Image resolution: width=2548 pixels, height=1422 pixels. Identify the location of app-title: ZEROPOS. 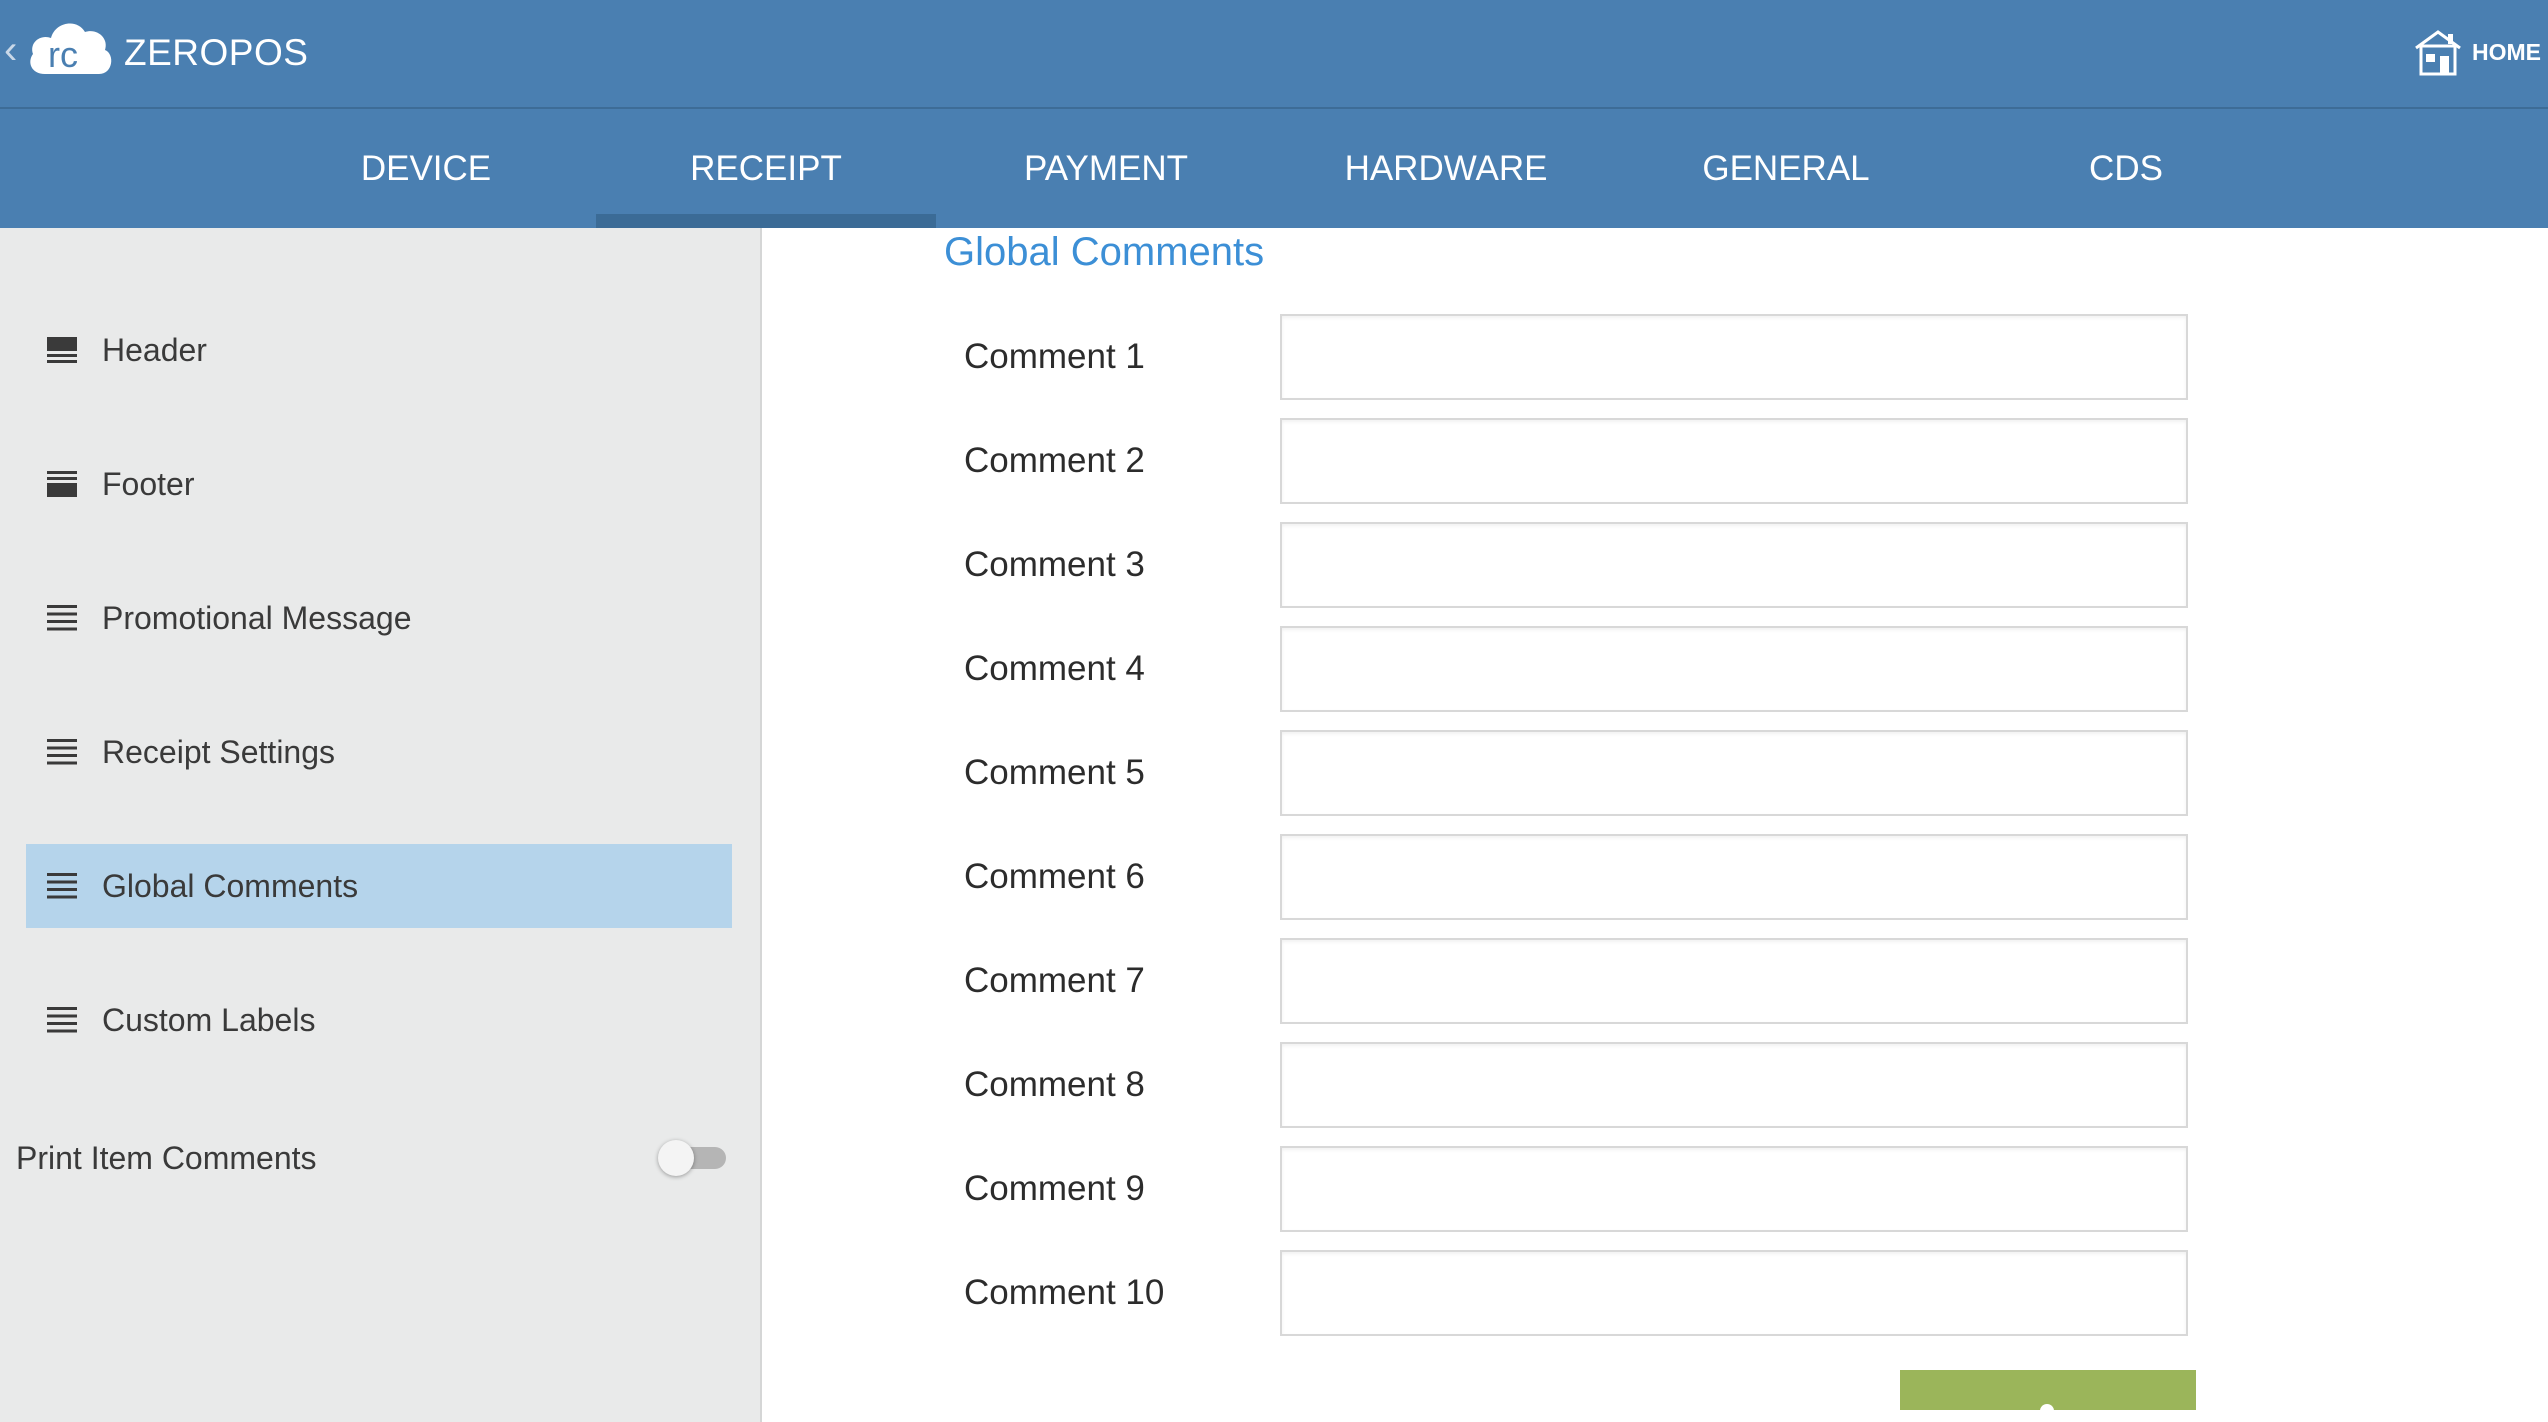
(216, 52).